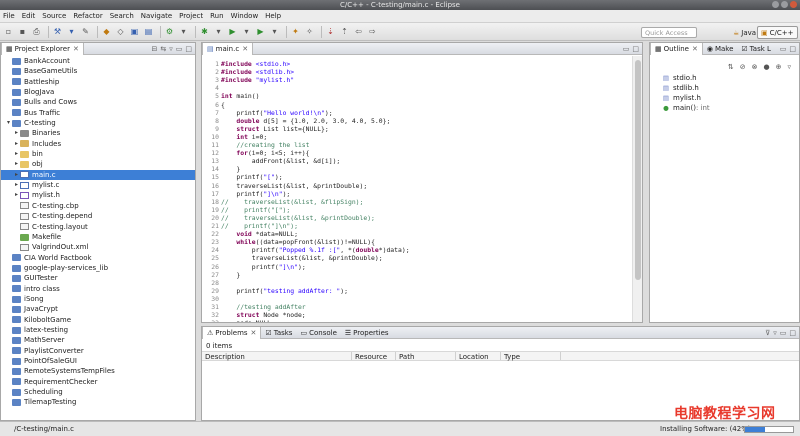 The width and height of the screenshot is (800, 436). I want to click on menu-refactor: Refactor, so click(87, 16).